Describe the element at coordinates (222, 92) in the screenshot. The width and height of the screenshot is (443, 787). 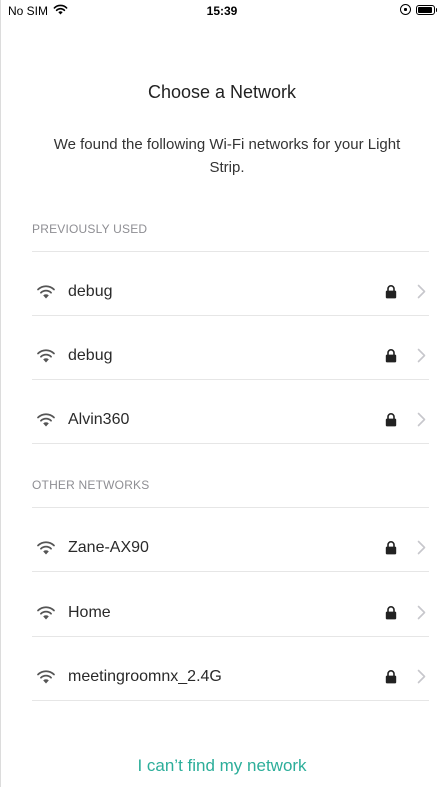
I see `page-title: Choose a Network` at that location.